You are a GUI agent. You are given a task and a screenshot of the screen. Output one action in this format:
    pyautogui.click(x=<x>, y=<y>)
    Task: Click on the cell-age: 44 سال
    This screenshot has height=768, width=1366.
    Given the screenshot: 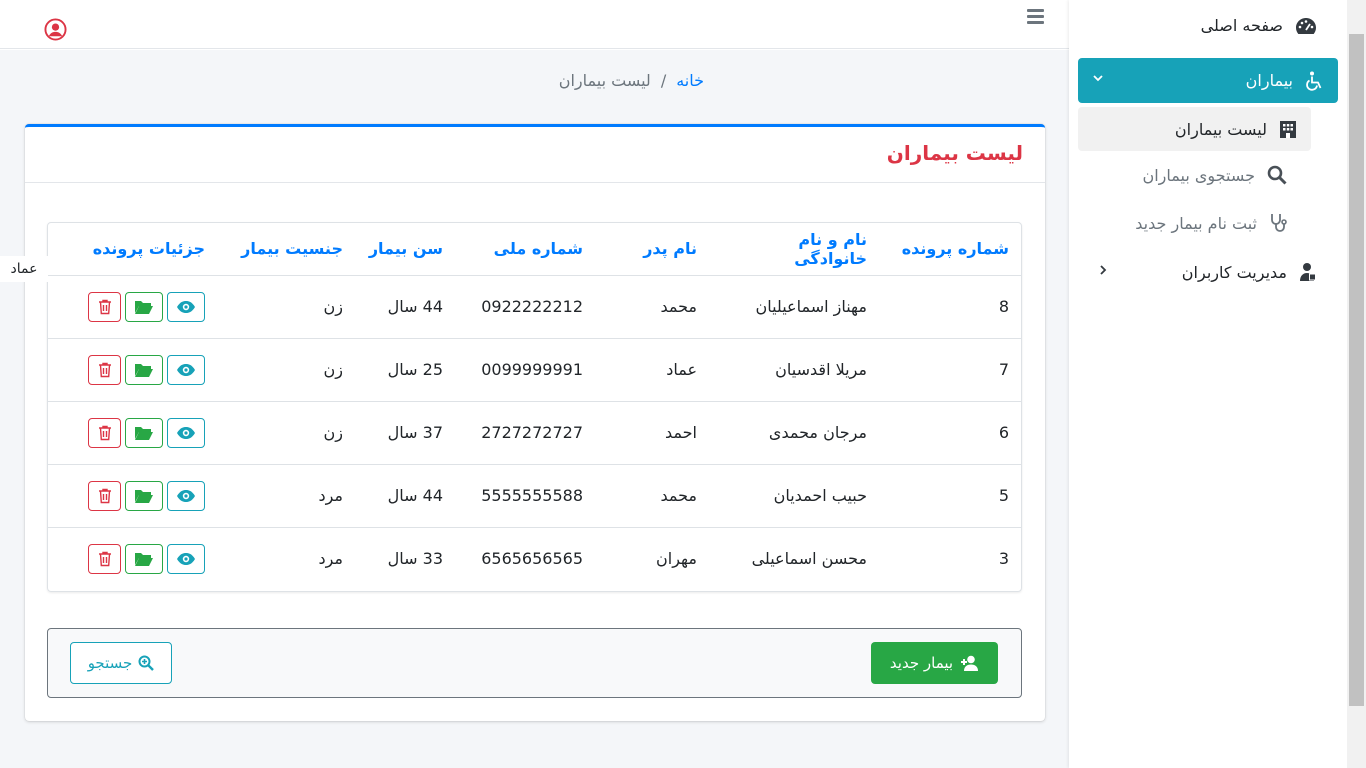 What is the action you would take?
    pyautogui.click(x=405, y=307)
    